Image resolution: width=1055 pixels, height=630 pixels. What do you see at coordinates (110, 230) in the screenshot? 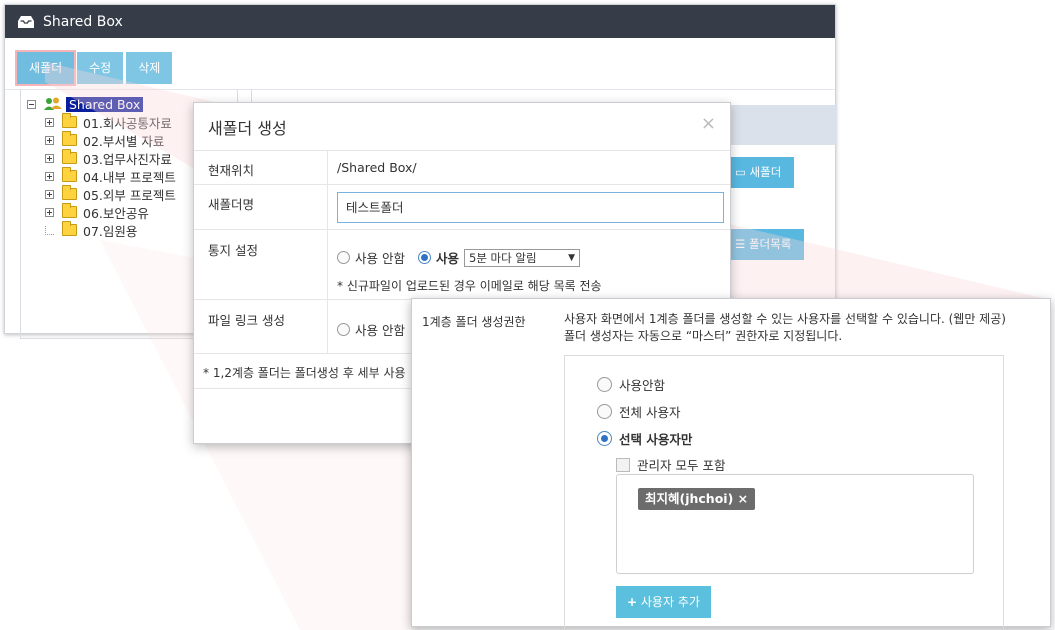
I see `tree-item-label: 07.임원용` at bounding box center [110, 230].